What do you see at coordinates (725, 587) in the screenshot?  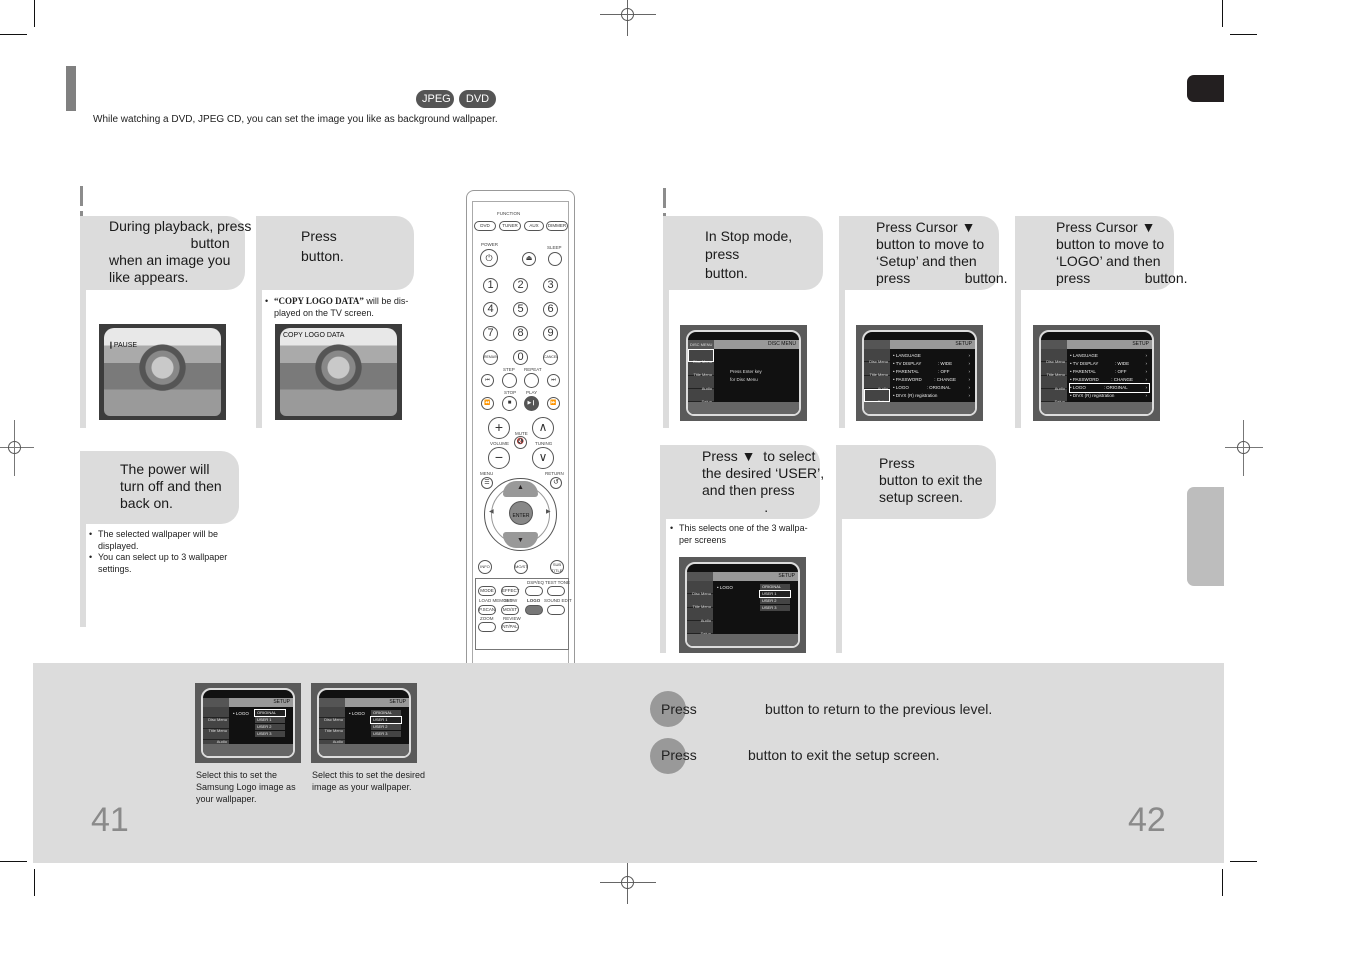 I see `logo-label: • LOGO` at bounding box center [725, 587].